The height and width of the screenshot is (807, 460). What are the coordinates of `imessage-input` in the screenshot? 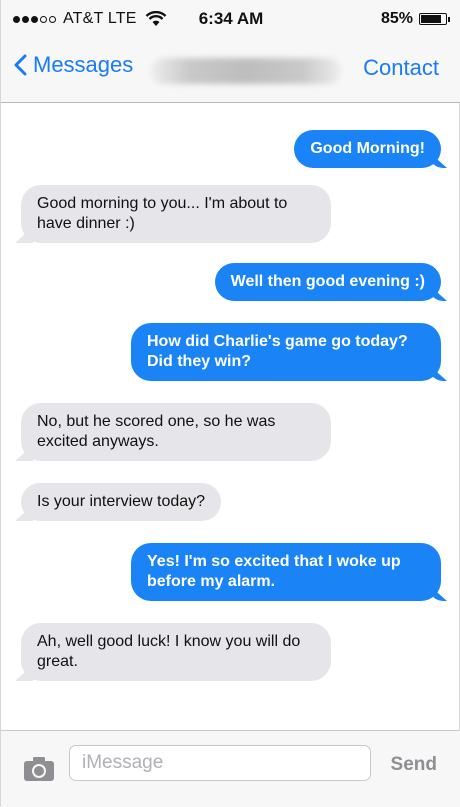 It's located at (220, 763).